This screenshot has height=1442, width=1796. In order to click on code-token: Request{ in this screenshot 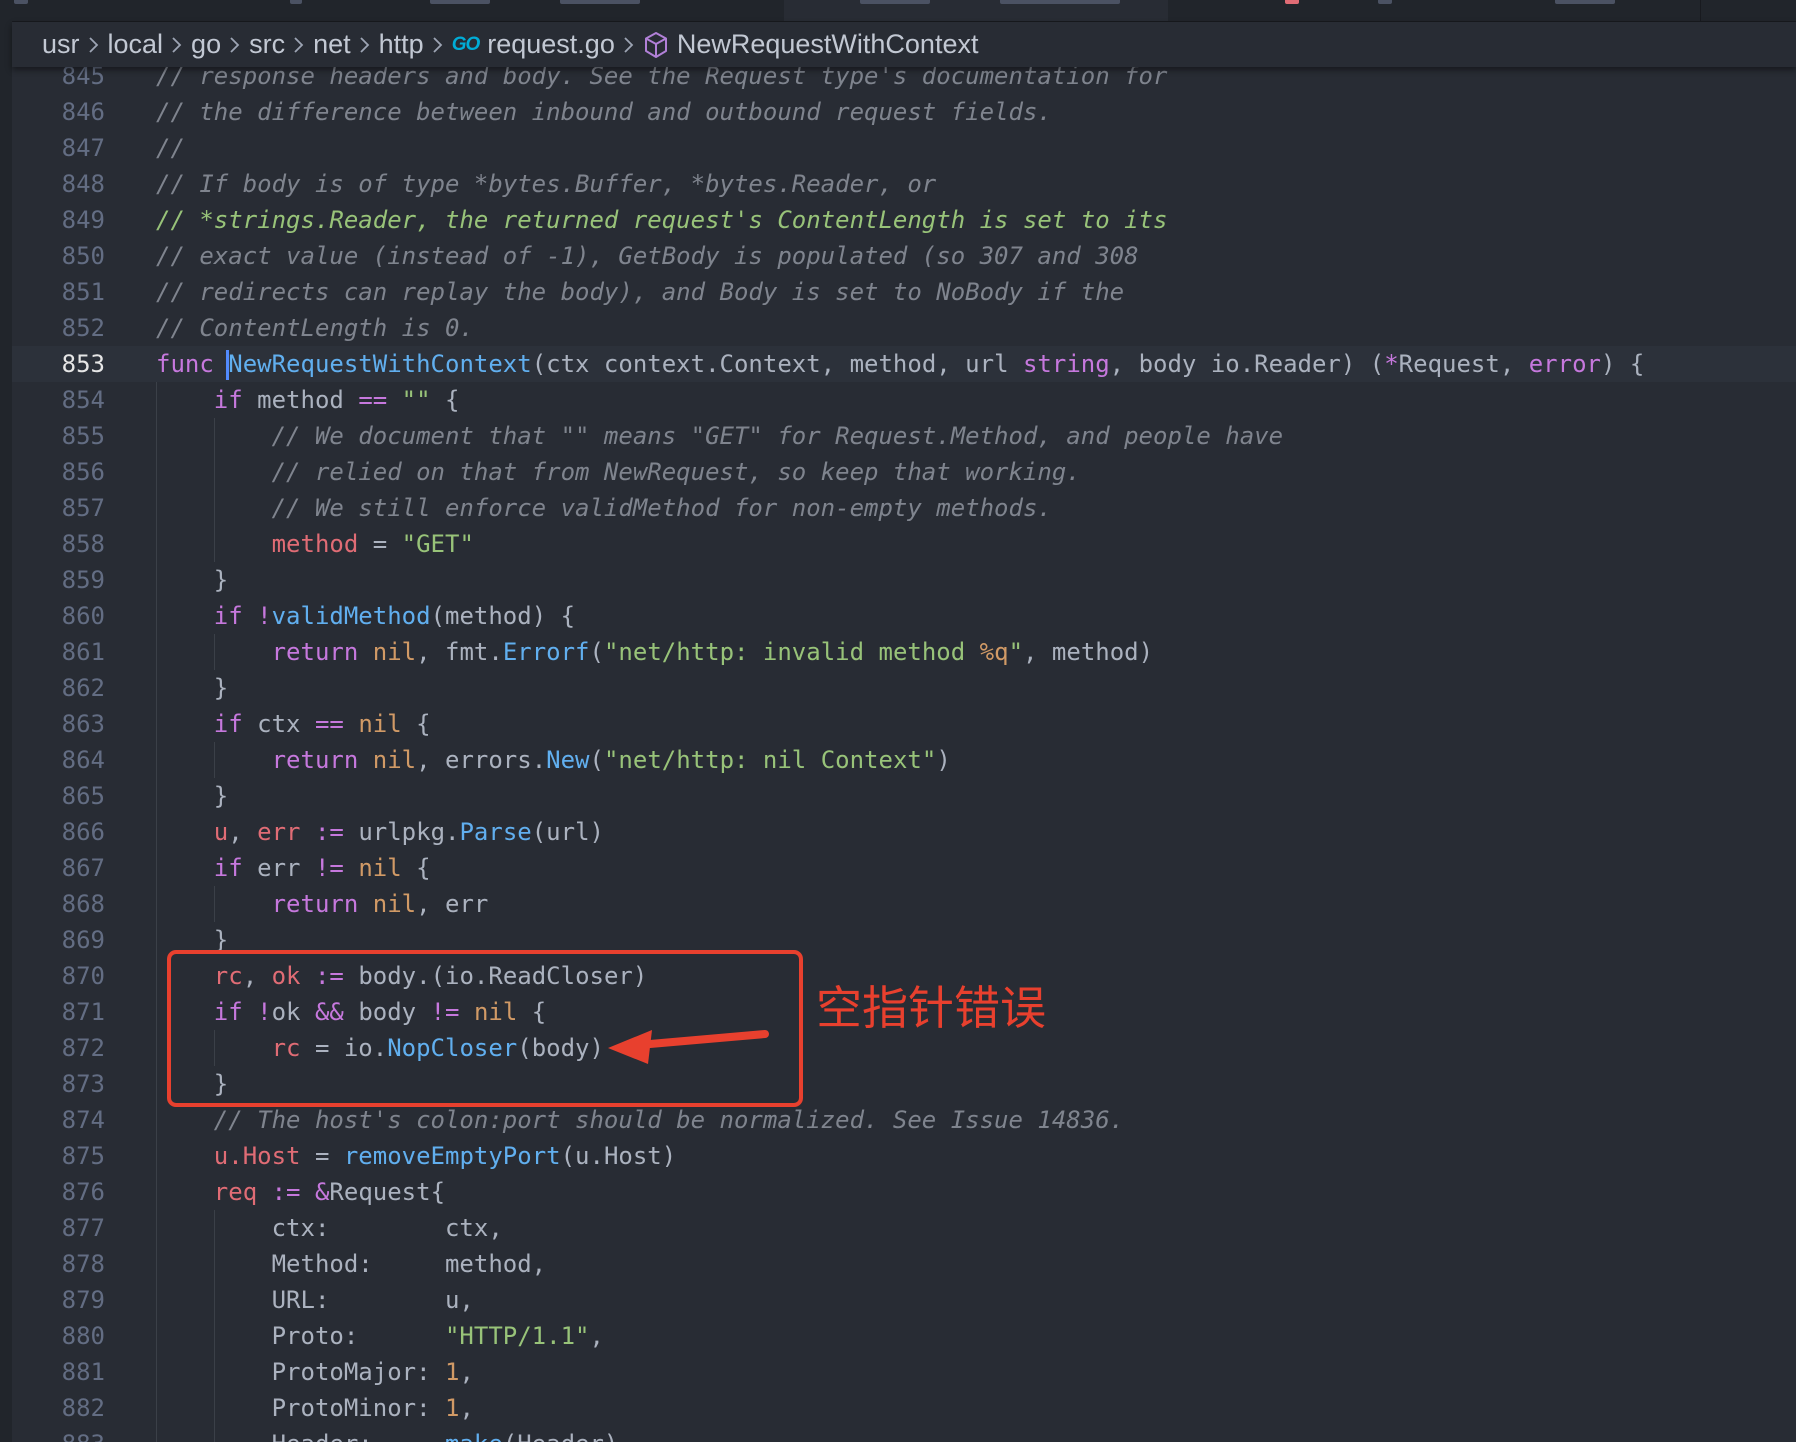, I will do `click(387, 1192)`.